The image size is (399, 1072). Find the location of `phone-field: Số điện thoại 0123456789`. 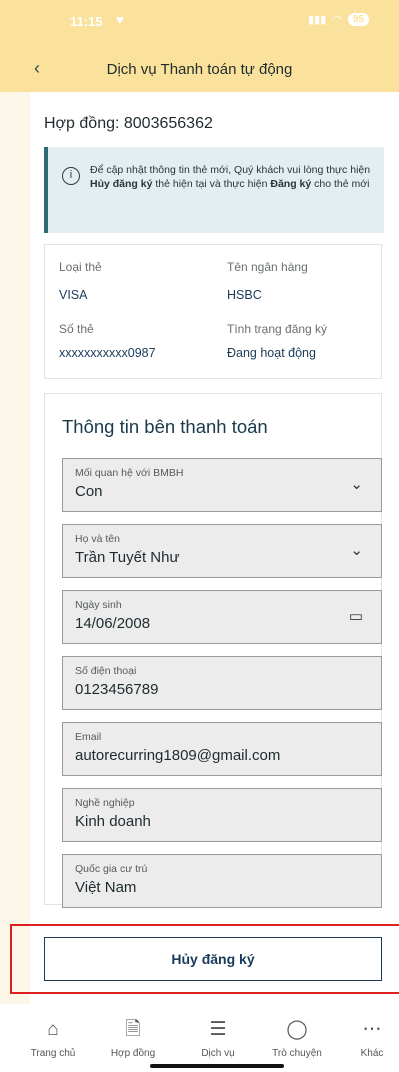

phone-field: Số điện thoại 0123456789 is located at coordinates (222, 683).